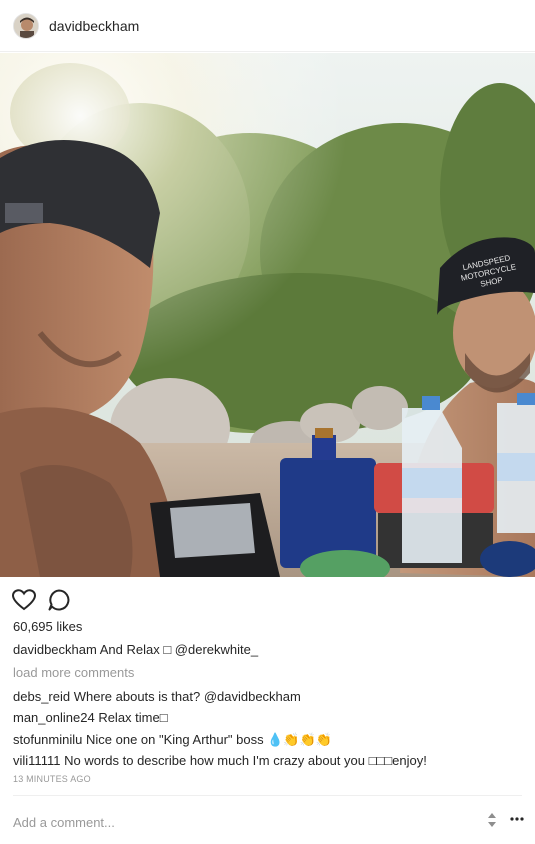 The width and height of the screenshot is (535, 844). I want to click on avatar, so click(26, 26).